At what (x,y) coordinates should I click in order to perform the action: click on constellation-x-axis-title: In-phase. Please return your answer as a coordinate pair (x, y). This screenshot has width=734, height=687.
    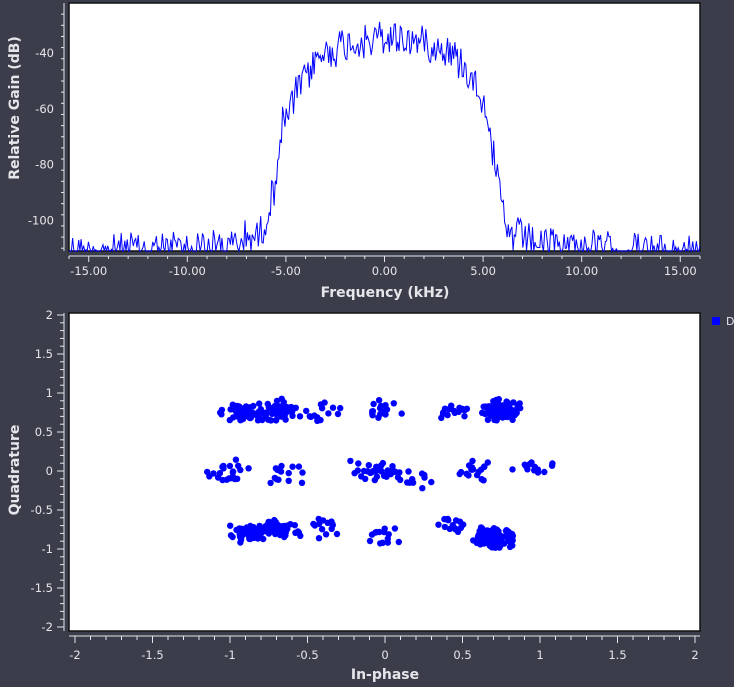
    Looking at the image, I should click on (385, 675).